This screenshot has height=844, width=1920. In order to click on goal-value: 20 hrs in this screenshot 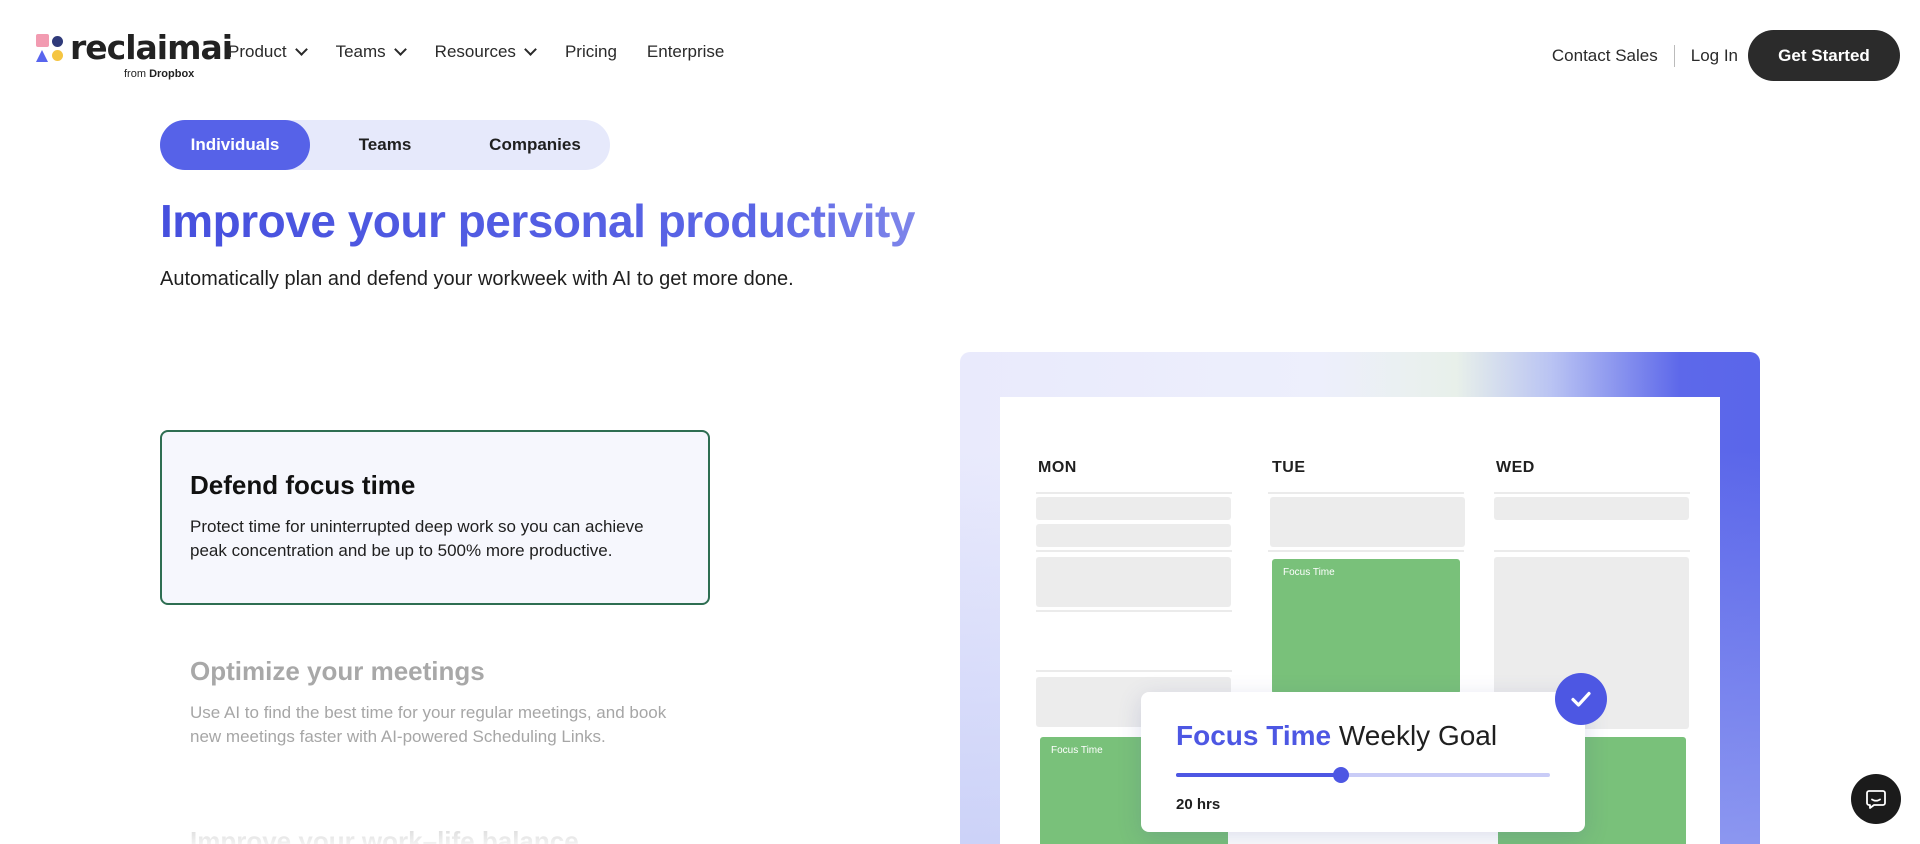, I will do `click(1198, 804)`.